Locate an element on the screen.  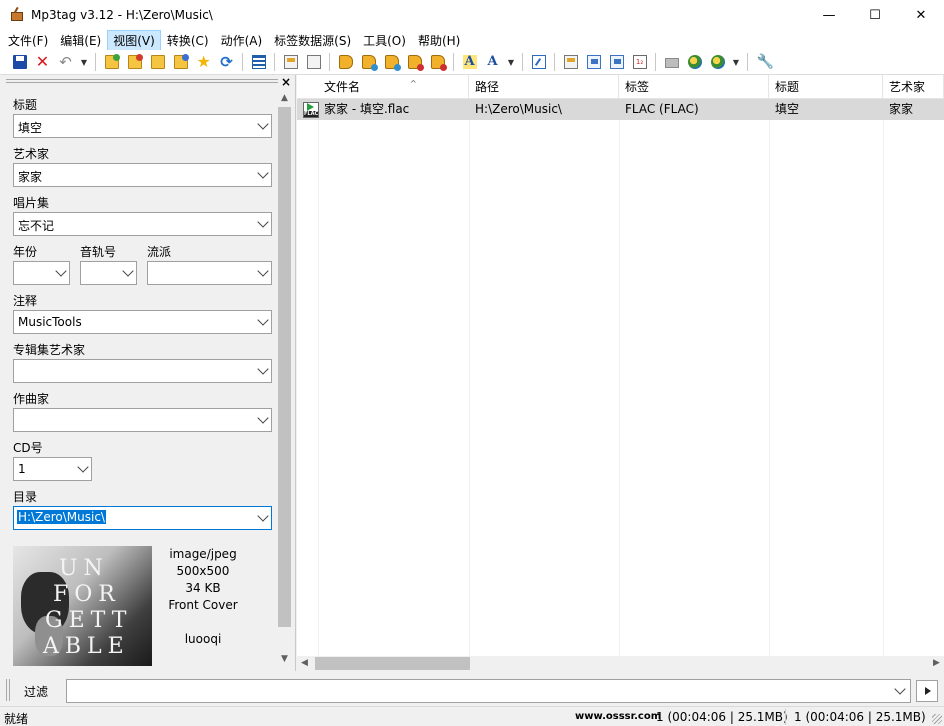
flac-file-label: FLAC is located at coordinates (311, 114).